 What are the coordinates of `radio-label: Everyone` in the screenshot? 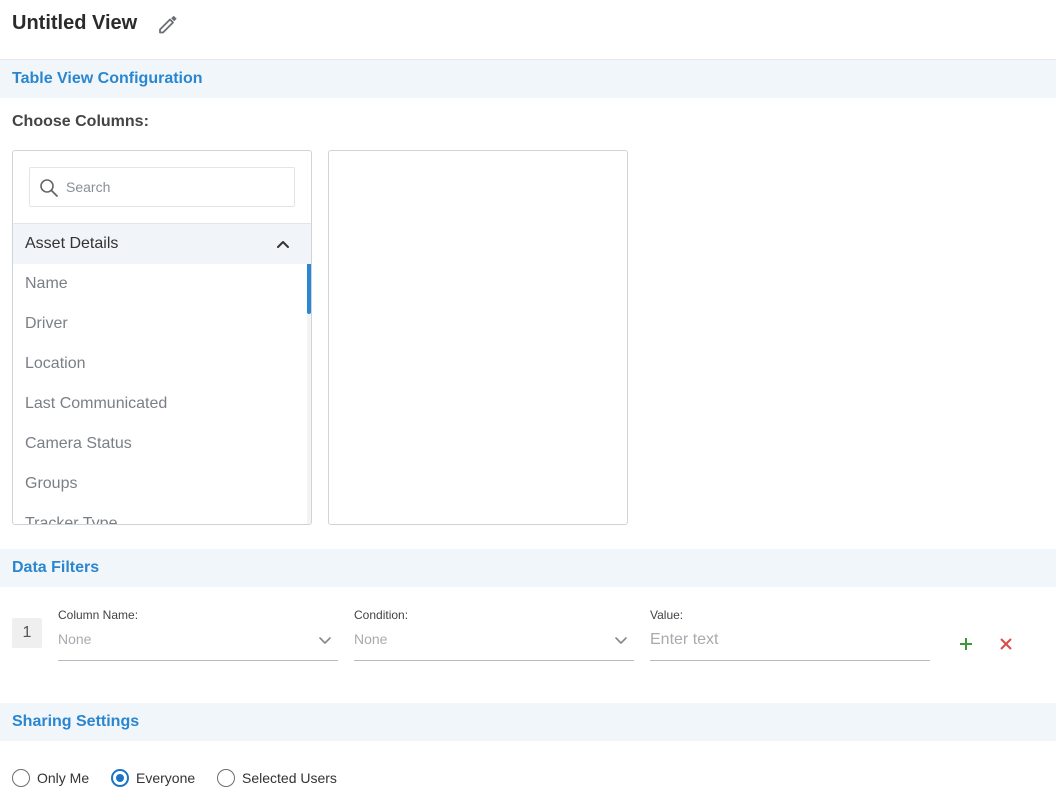 It's located at (166, 778).